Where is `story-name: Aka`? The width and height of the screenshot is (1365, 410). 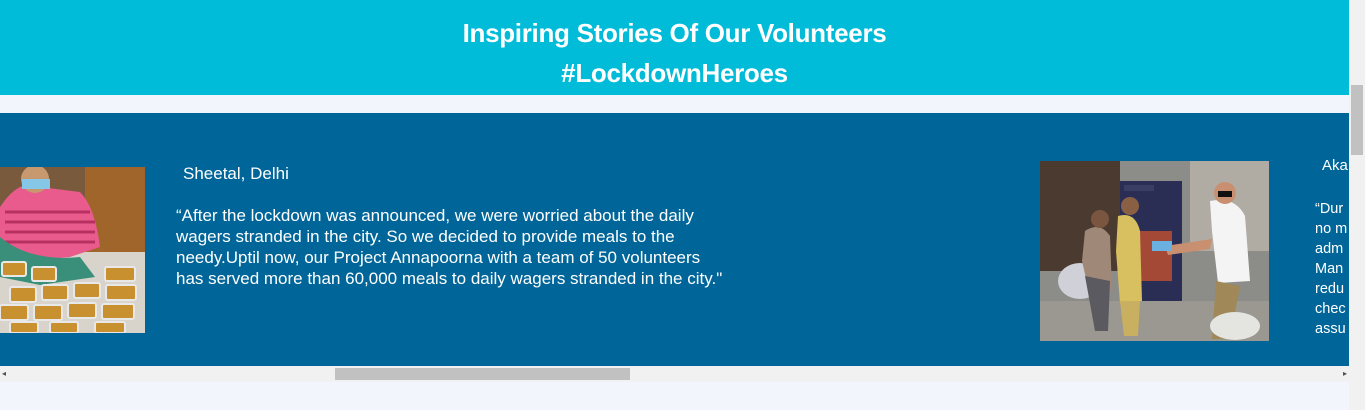
story-name: Aka is located at coordinates (1335, 165).